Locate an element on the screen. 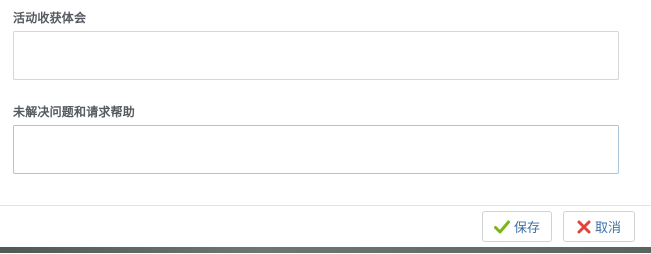  check-icon is located at coordinates (501, 227).